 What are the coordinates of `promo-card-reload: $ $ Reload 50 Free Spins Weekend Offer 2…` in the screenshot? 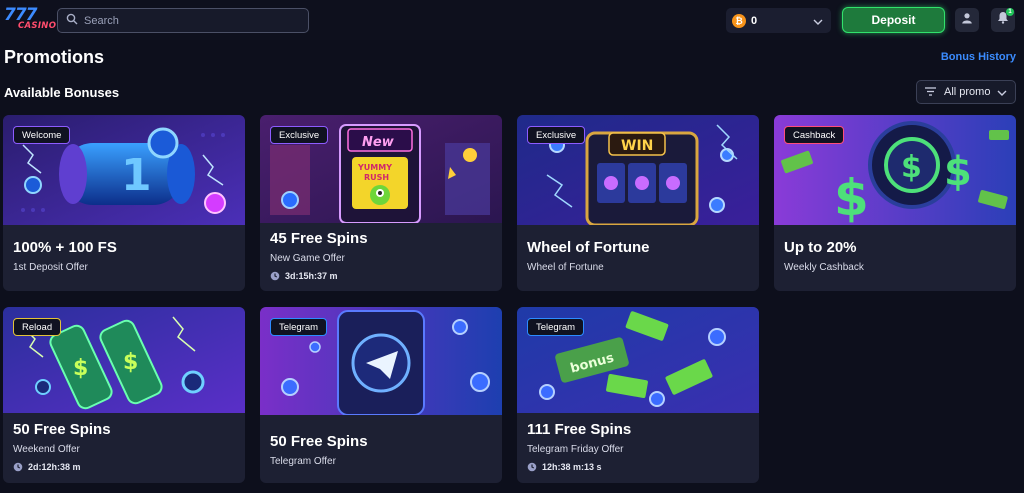 It's located at (124, 395).